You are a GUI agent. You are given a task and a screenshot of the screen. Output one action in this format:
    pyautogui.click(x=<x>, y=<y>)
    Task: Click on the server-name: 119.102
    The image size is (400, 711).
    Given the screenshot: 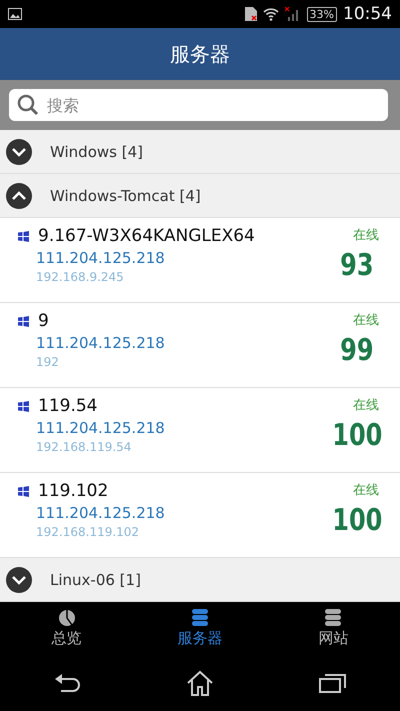 What is the action you would take?
    pyautogui.click(x=73, y=491)
    